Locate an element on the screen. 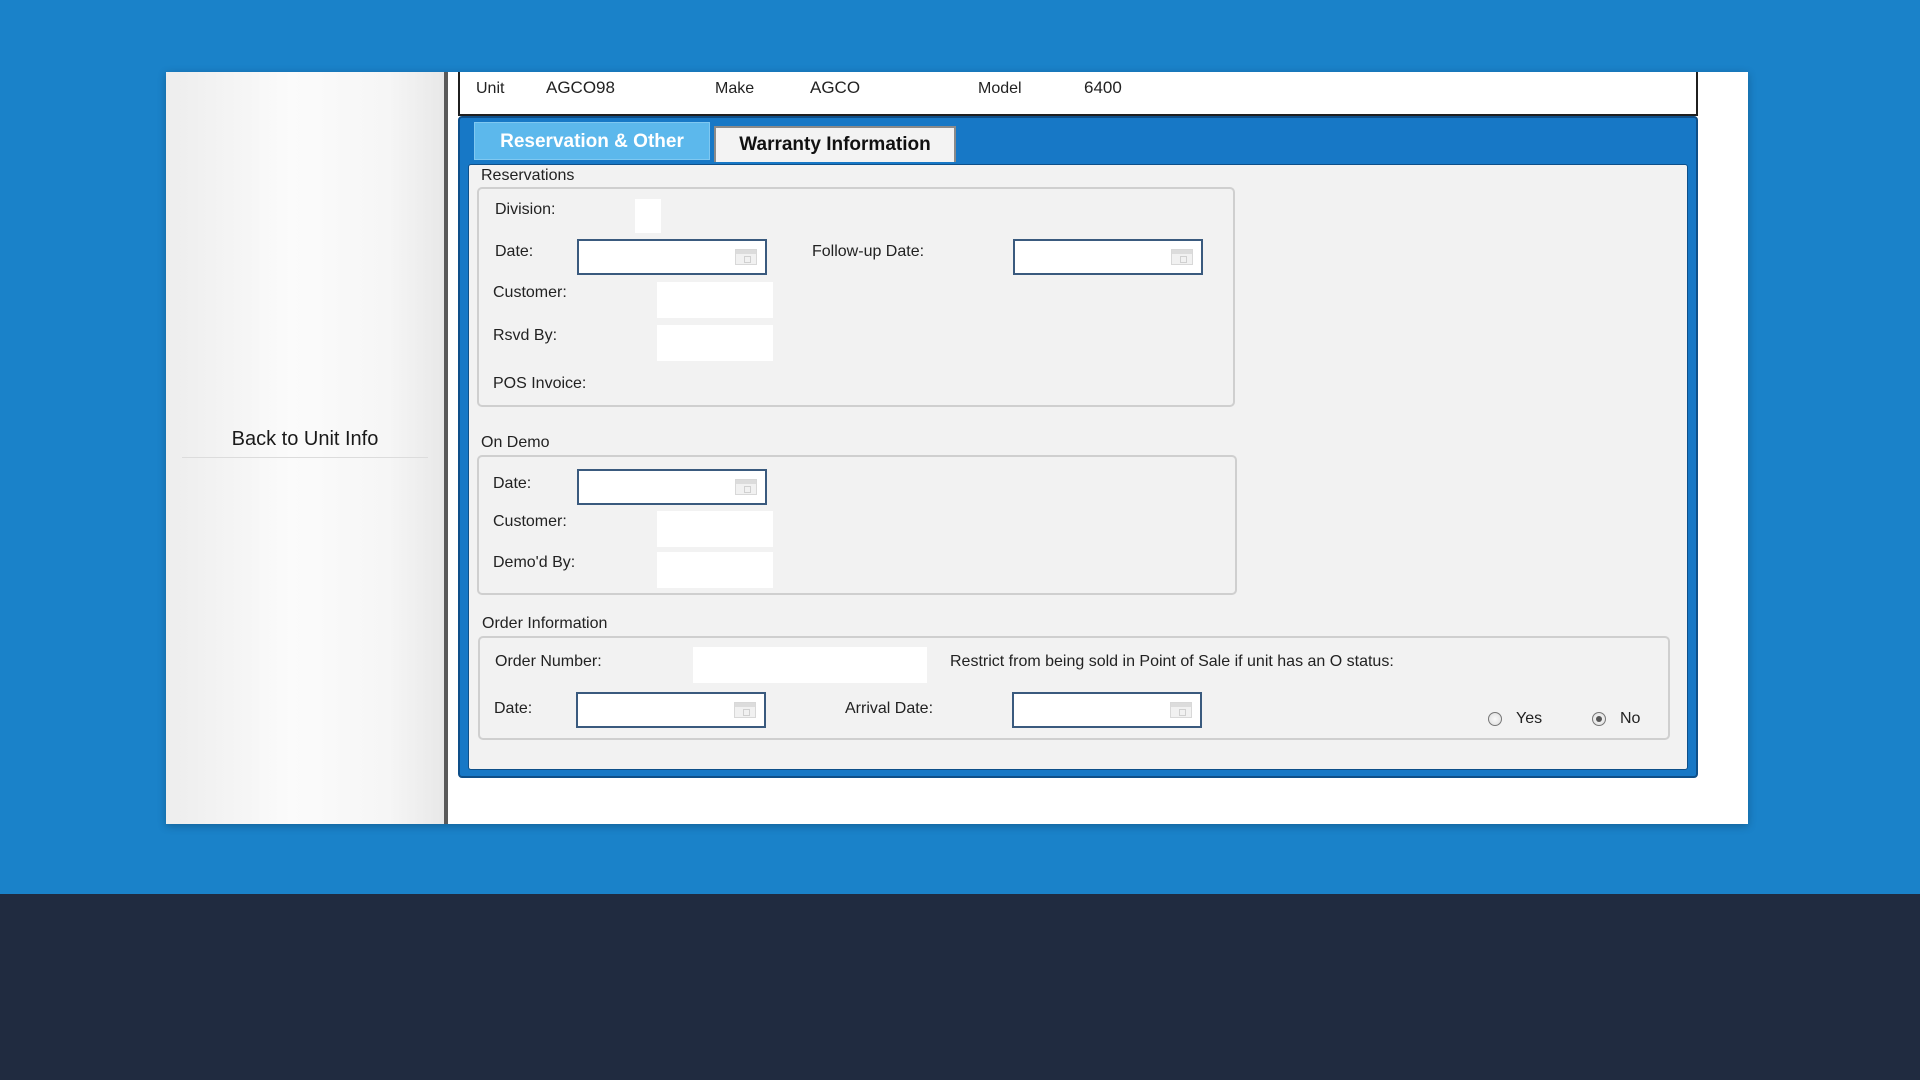 This screenshot has height=1080, width=1920. followup-date-field is located at coordinates (1108, 257).